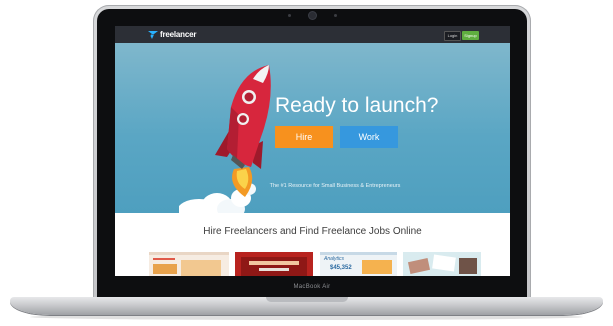  What do you see at coordinates (304, 137) in the screenshot?
I see `hire-button: Hire` at bounding box center [304, 137].